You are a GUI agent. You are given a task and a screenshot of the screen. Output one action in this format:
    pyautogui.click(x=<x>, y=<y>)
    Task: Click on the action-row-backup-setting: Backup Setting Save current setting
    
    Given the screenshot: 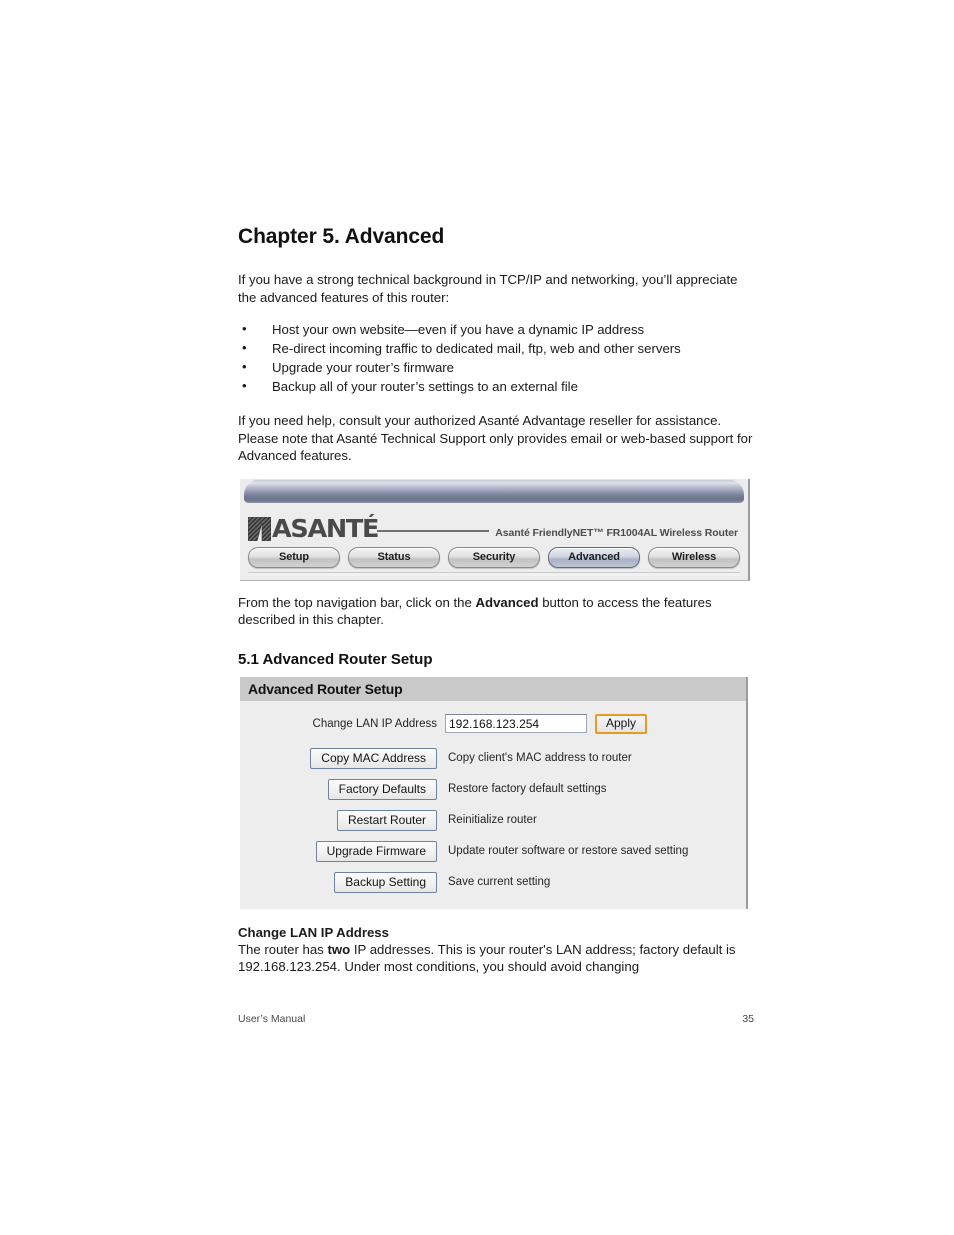 What is the action you would take?
    pyautogui.click(x=493, y=882)
    